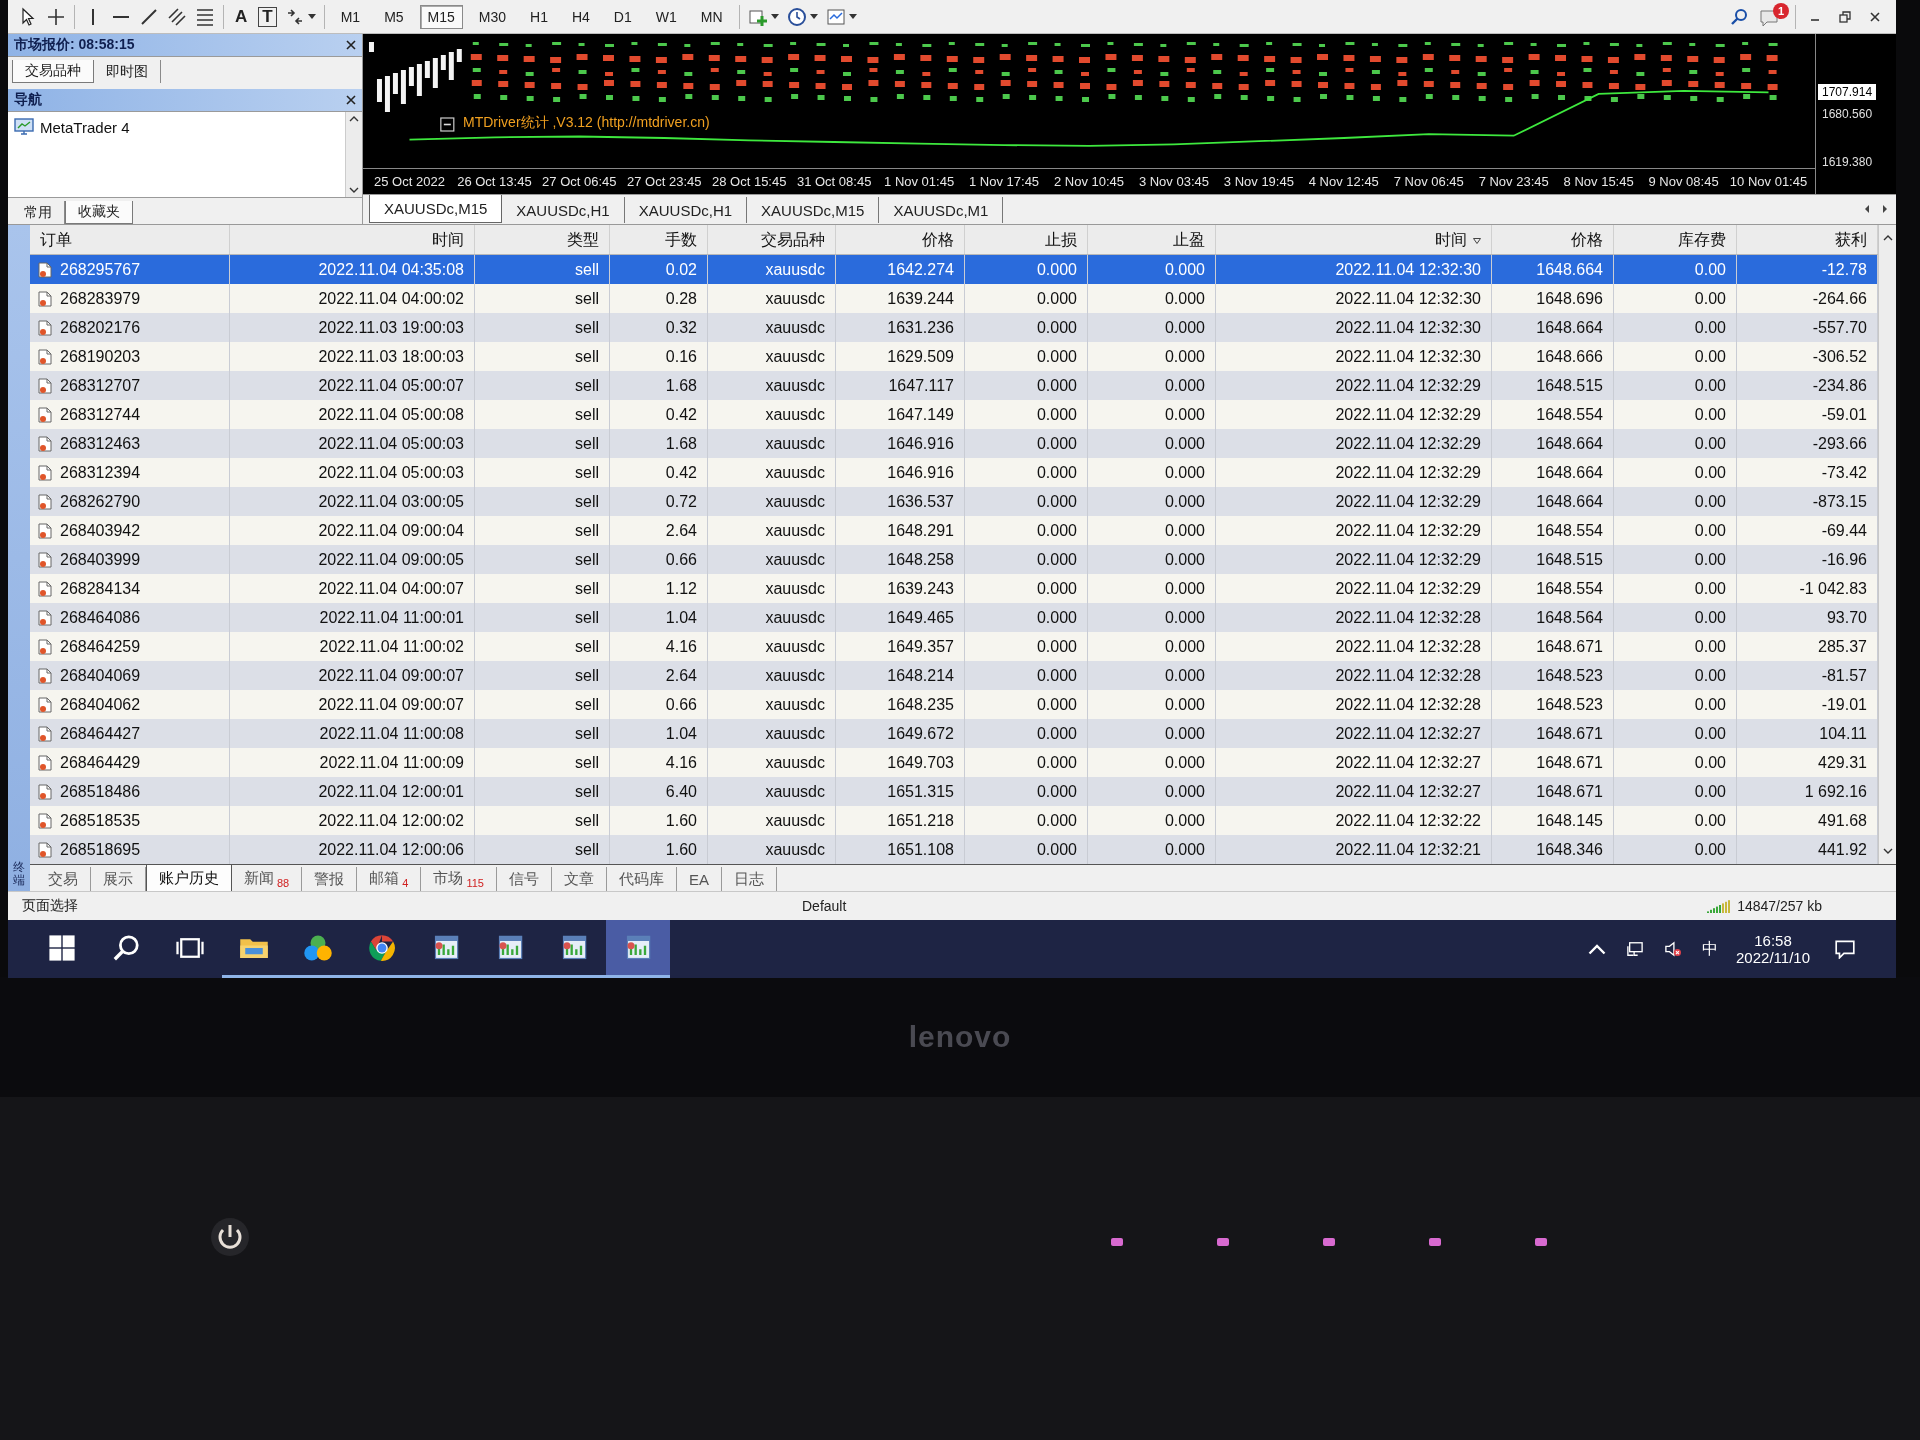 The width and height of the screenshot is (1920, 1440). What do you see at coordinates (524, 879) in the screenshot?
I see `terminal-tab: 信号` at bounding box center [524, 879].